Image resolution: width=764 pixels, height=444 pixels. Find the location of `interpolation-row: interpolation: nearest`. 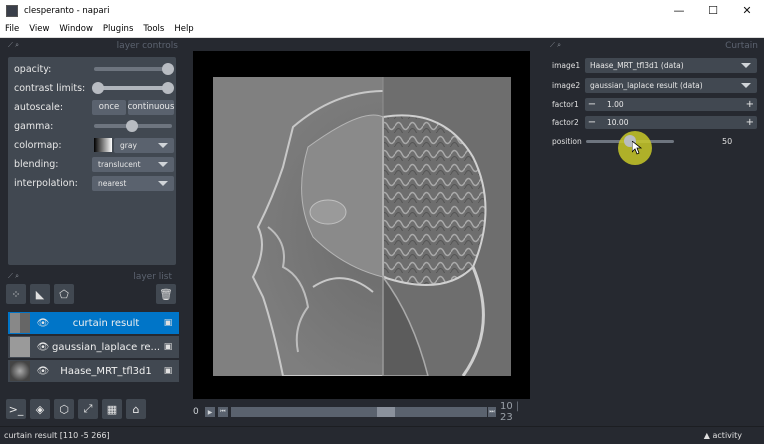

interpolation-row: interpolation: nearest is located at coordinates (94, 183).